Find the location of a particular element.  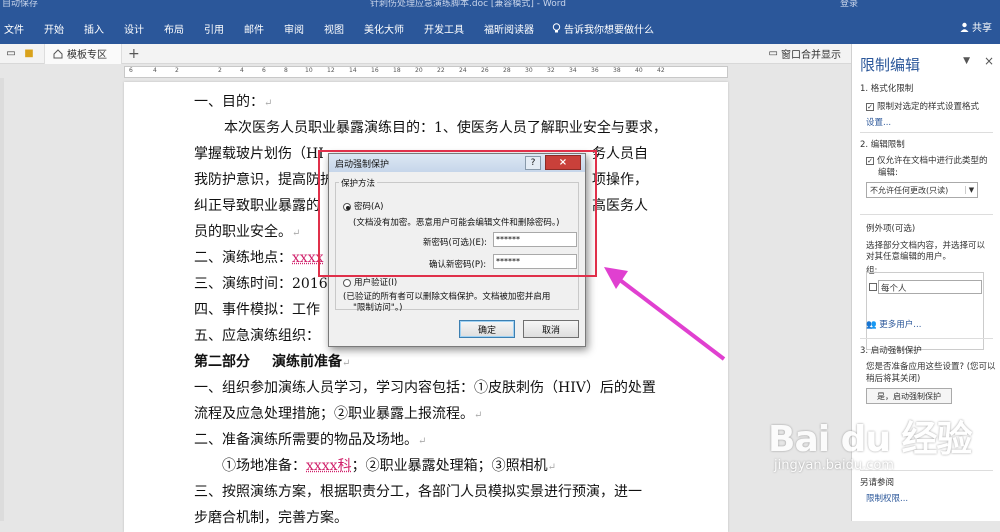

tab-developer: 开发工具 is located at coordinates (444, 28).